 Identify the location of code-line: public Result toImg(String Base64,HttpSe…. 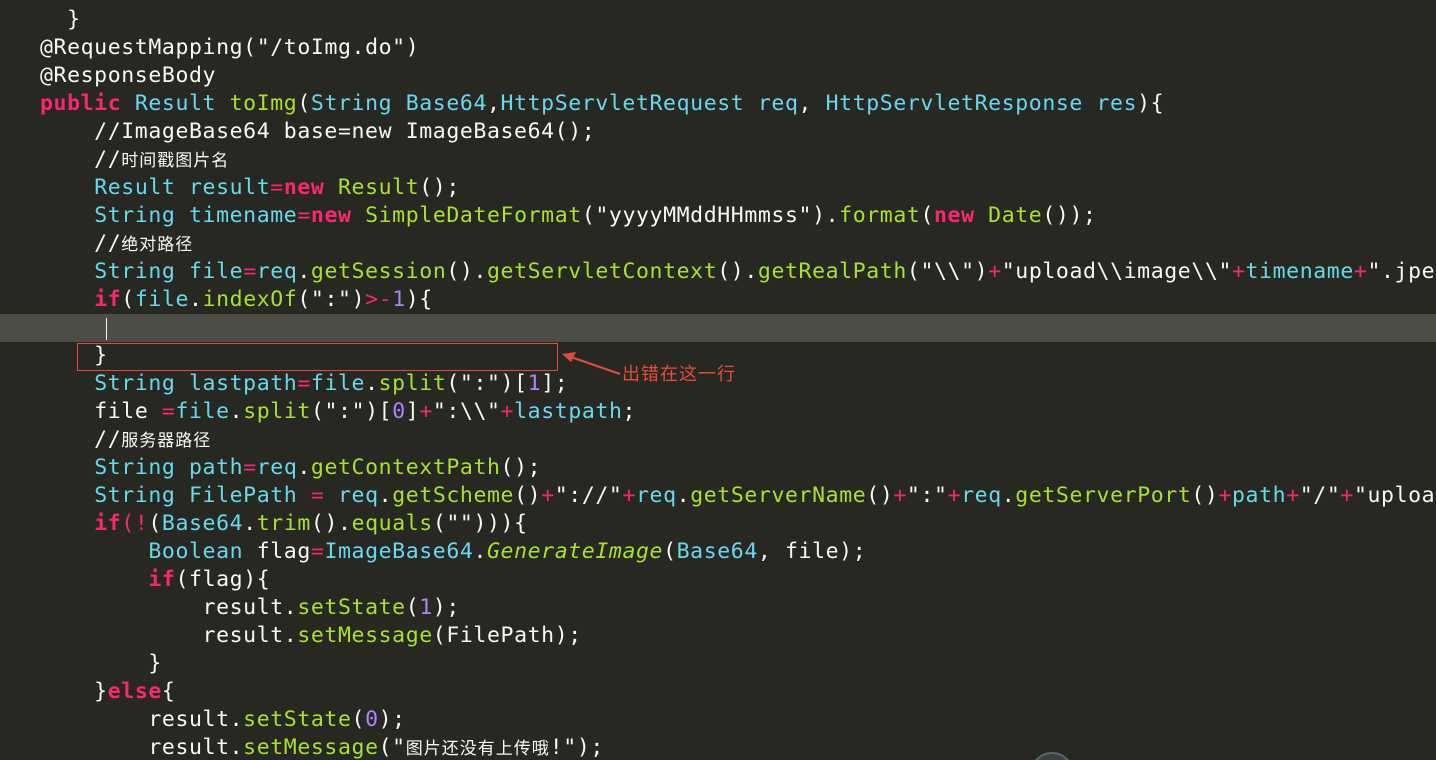
(738, 104).